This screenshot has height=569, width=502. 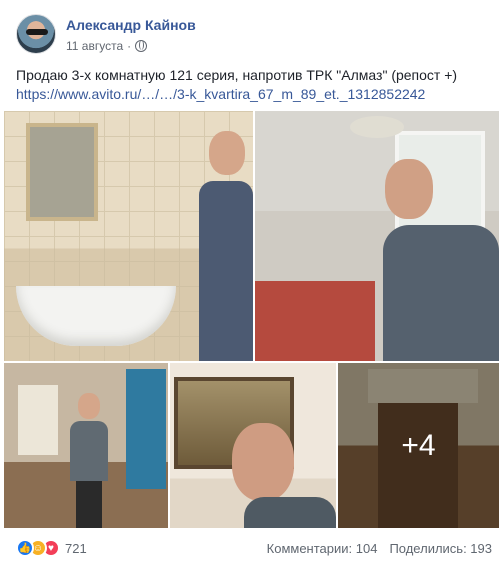 I want to click on more-photos-count: +4, so click(x=418, y=445).